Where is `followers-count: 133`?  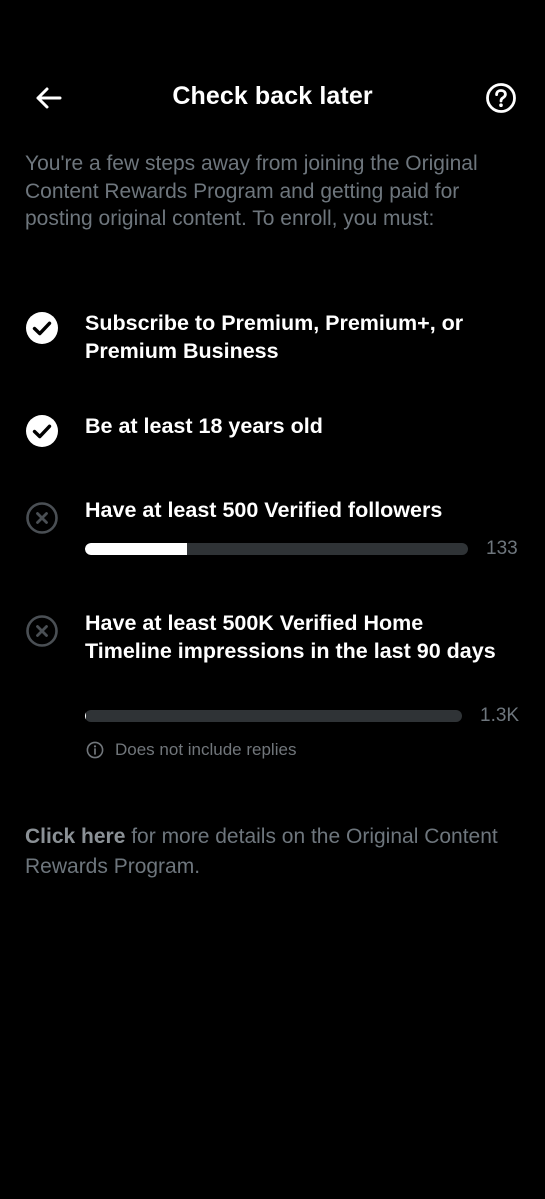
followers-count: 133 is located at coordinates (502, 548).